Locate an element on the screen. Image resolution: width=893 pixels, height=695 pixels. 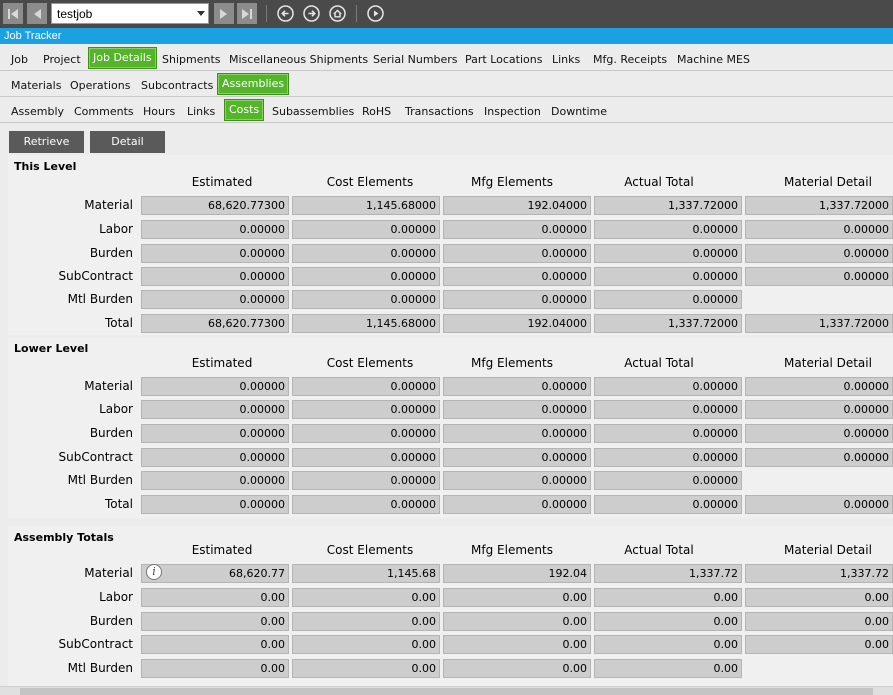
first-record-icon is located at coordinates (13, 13).